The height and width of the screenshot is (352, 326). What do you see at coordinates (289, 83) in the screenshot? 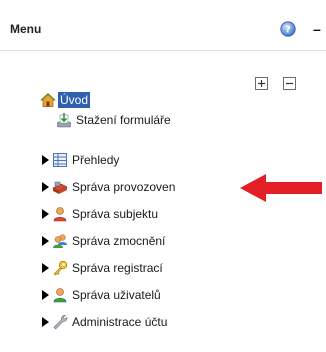
I see `collapse-all-icon` at bounding box center [289, 83].